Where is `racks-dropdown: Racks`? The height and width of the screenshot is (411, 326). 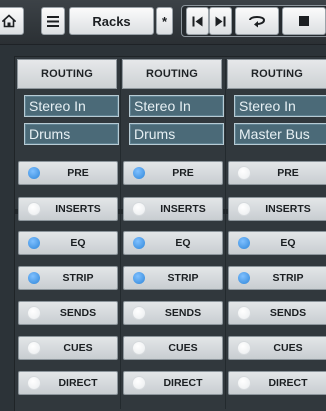 racks-dropdown: Racks is located at coordinates (111, 21).